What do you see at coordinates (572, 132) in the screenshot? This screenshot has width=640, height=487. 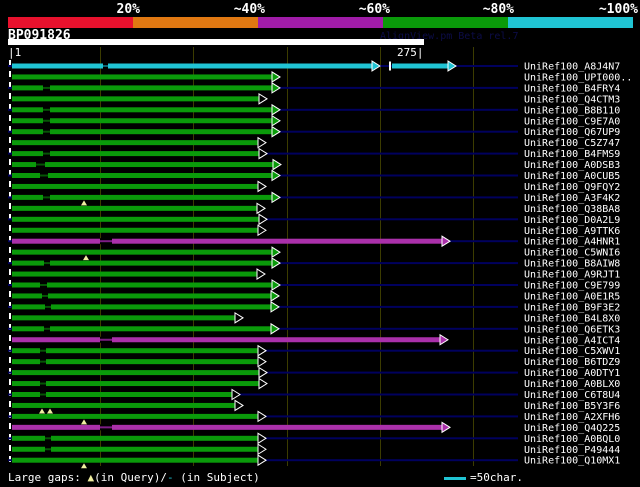 I see `row-label: UniRef100_Q67UP9` at bounding box center [572, 132].